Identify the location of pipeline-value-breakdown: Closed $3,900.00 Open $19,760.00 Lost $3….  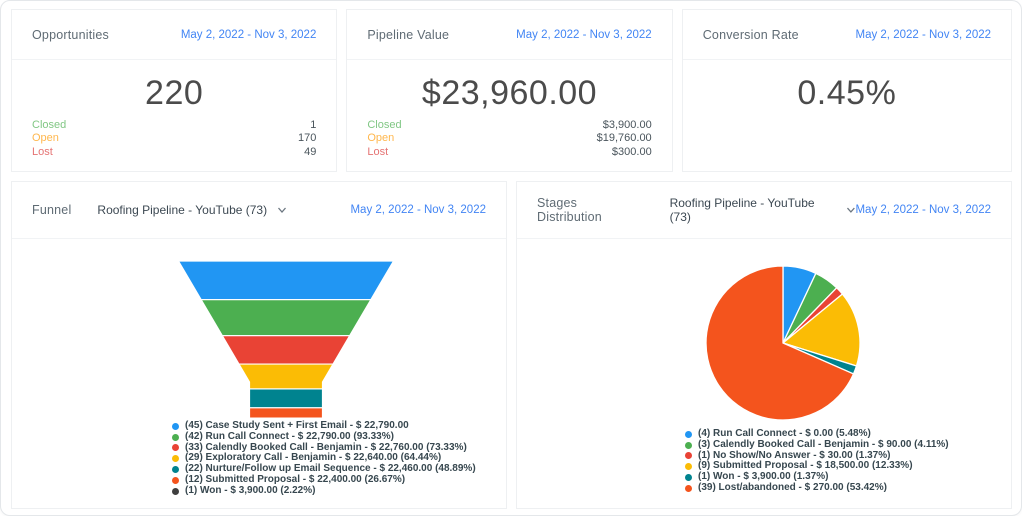
(509, 145).